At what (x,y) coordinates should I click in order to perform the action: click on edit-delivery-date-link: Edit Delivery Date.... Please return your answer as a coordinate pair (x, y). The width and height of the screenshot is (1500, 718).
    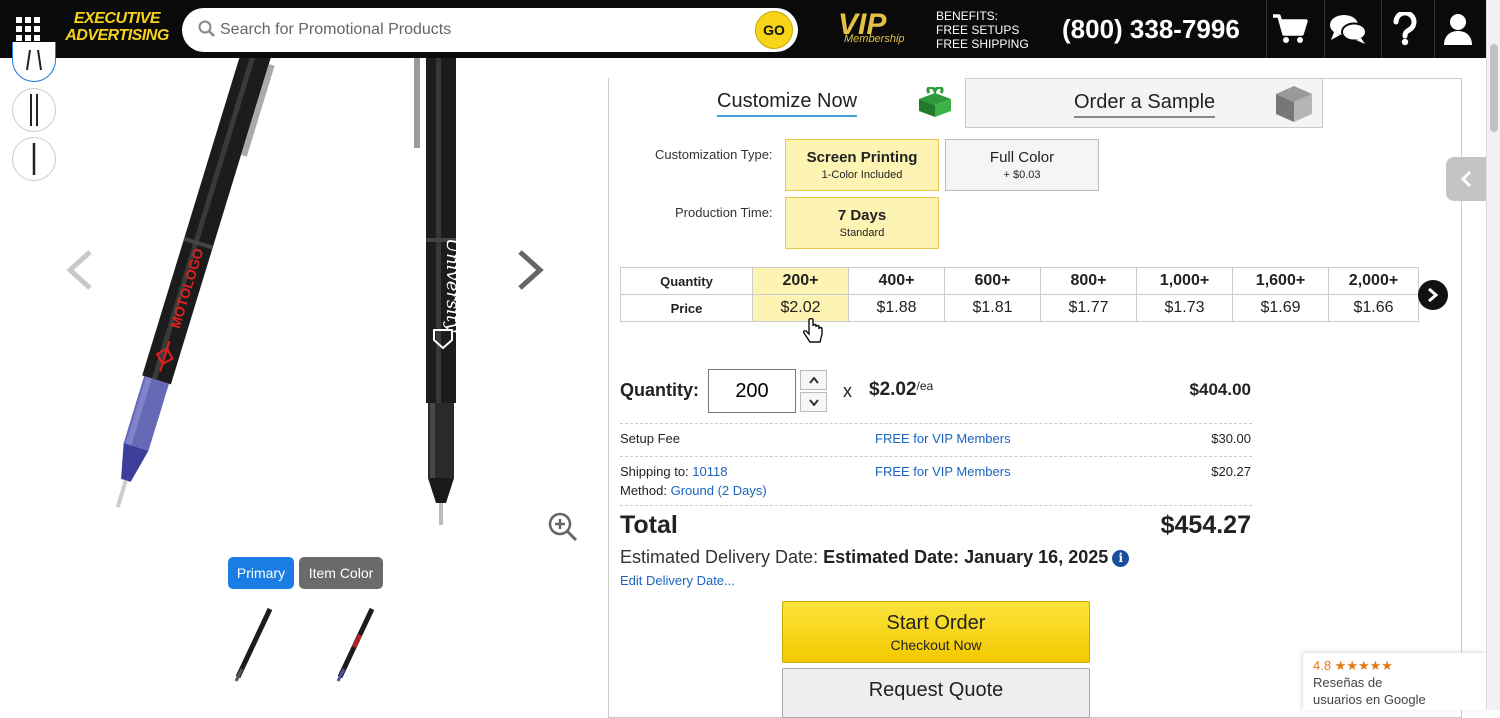
    Looking at the image, I should click on (677, 580).